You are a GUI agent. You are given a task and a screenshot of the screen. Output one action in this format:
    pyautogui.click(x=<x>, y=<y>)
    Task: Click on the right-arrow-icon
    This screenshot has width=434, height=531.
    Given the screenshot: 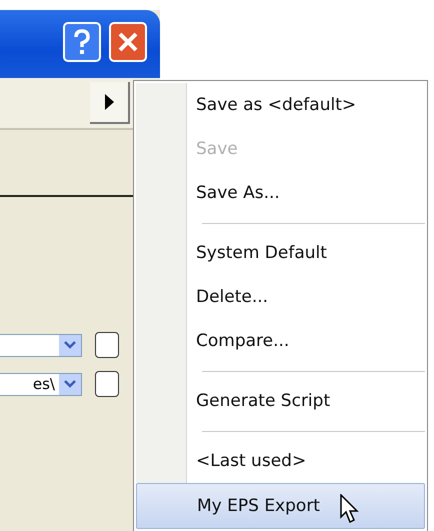 What is the action you would take?
    pyautogui.click(x=109, y=102)
    